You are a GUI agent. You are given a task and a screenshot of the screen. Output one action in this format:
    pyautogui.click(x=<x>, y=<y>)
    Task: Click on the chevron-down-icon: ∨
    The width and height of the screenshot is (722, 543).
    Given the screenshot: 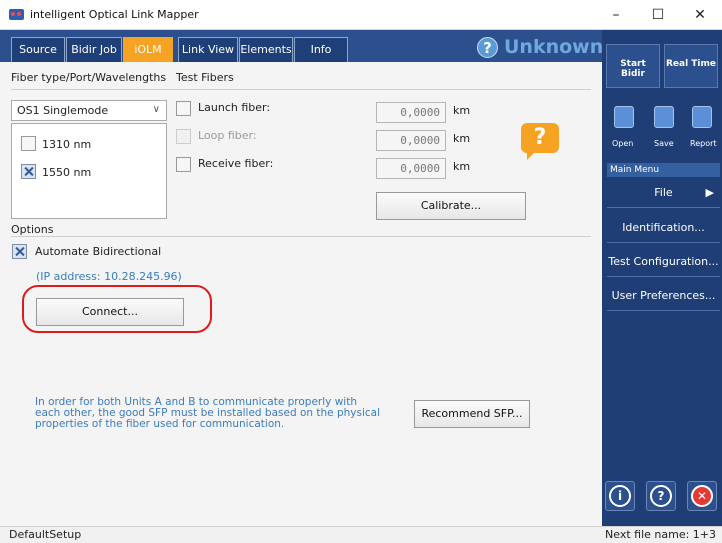 What is the action you would take?
    pyautogui.click(x=156, y=109)
    